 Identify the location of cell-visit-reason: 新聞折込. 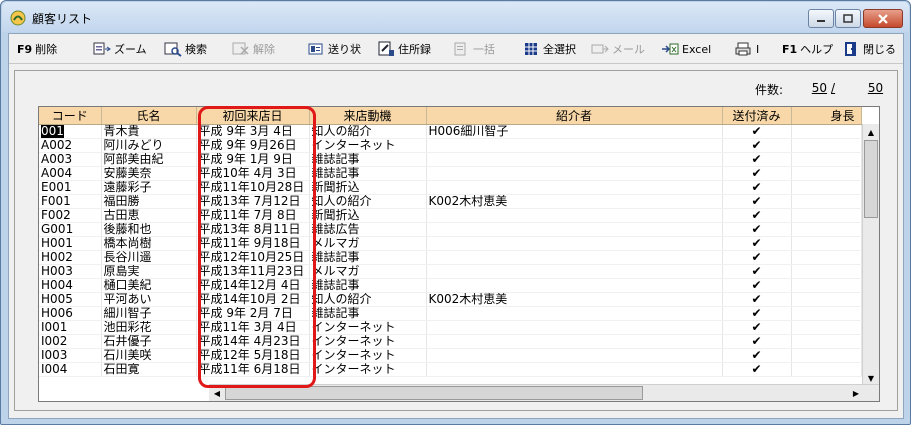
(368, 215).